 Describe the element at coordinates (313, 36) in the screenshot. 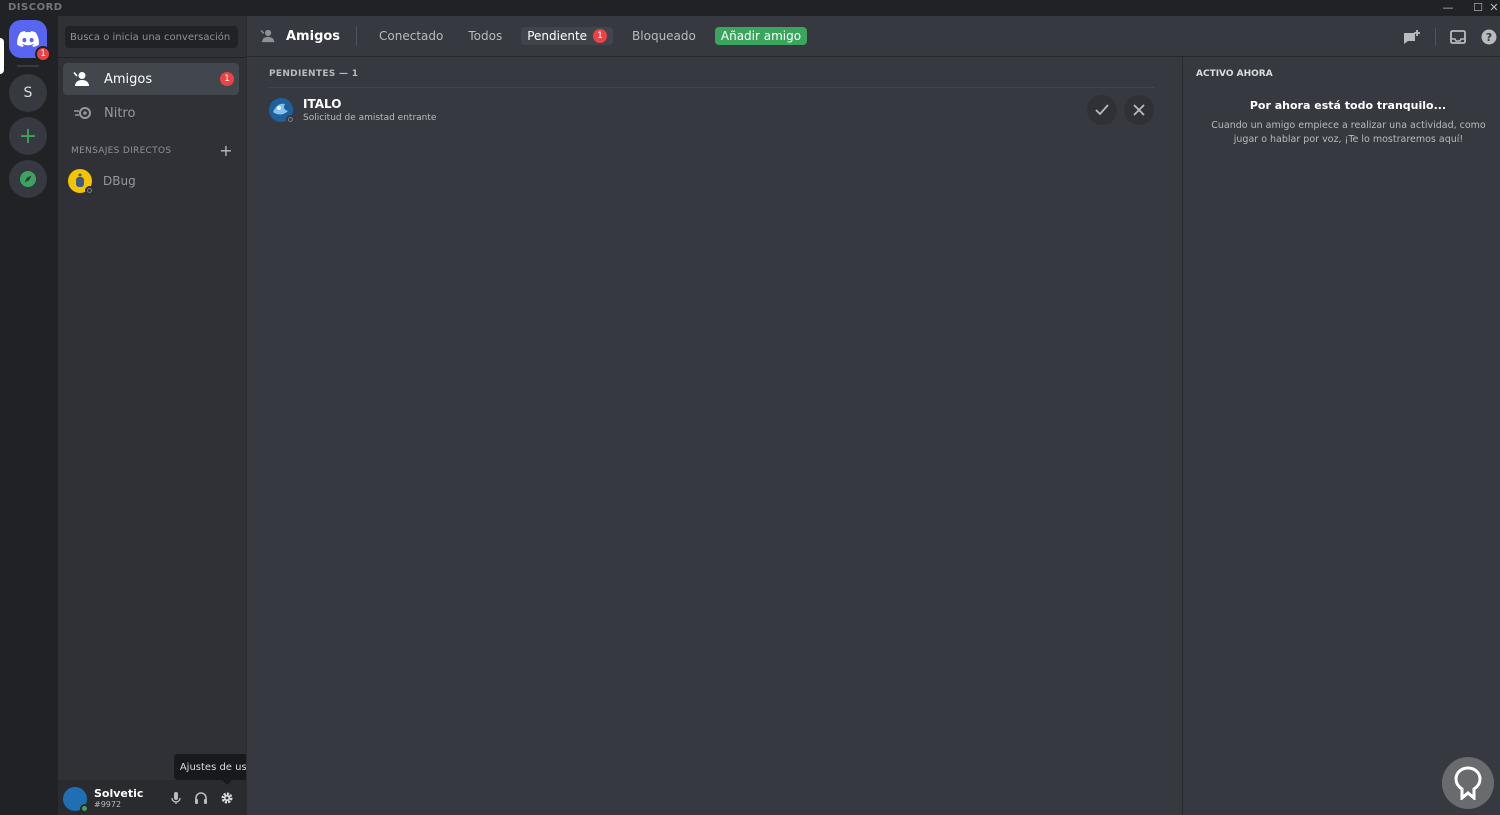

I see `page-title: Amigos` at that location.